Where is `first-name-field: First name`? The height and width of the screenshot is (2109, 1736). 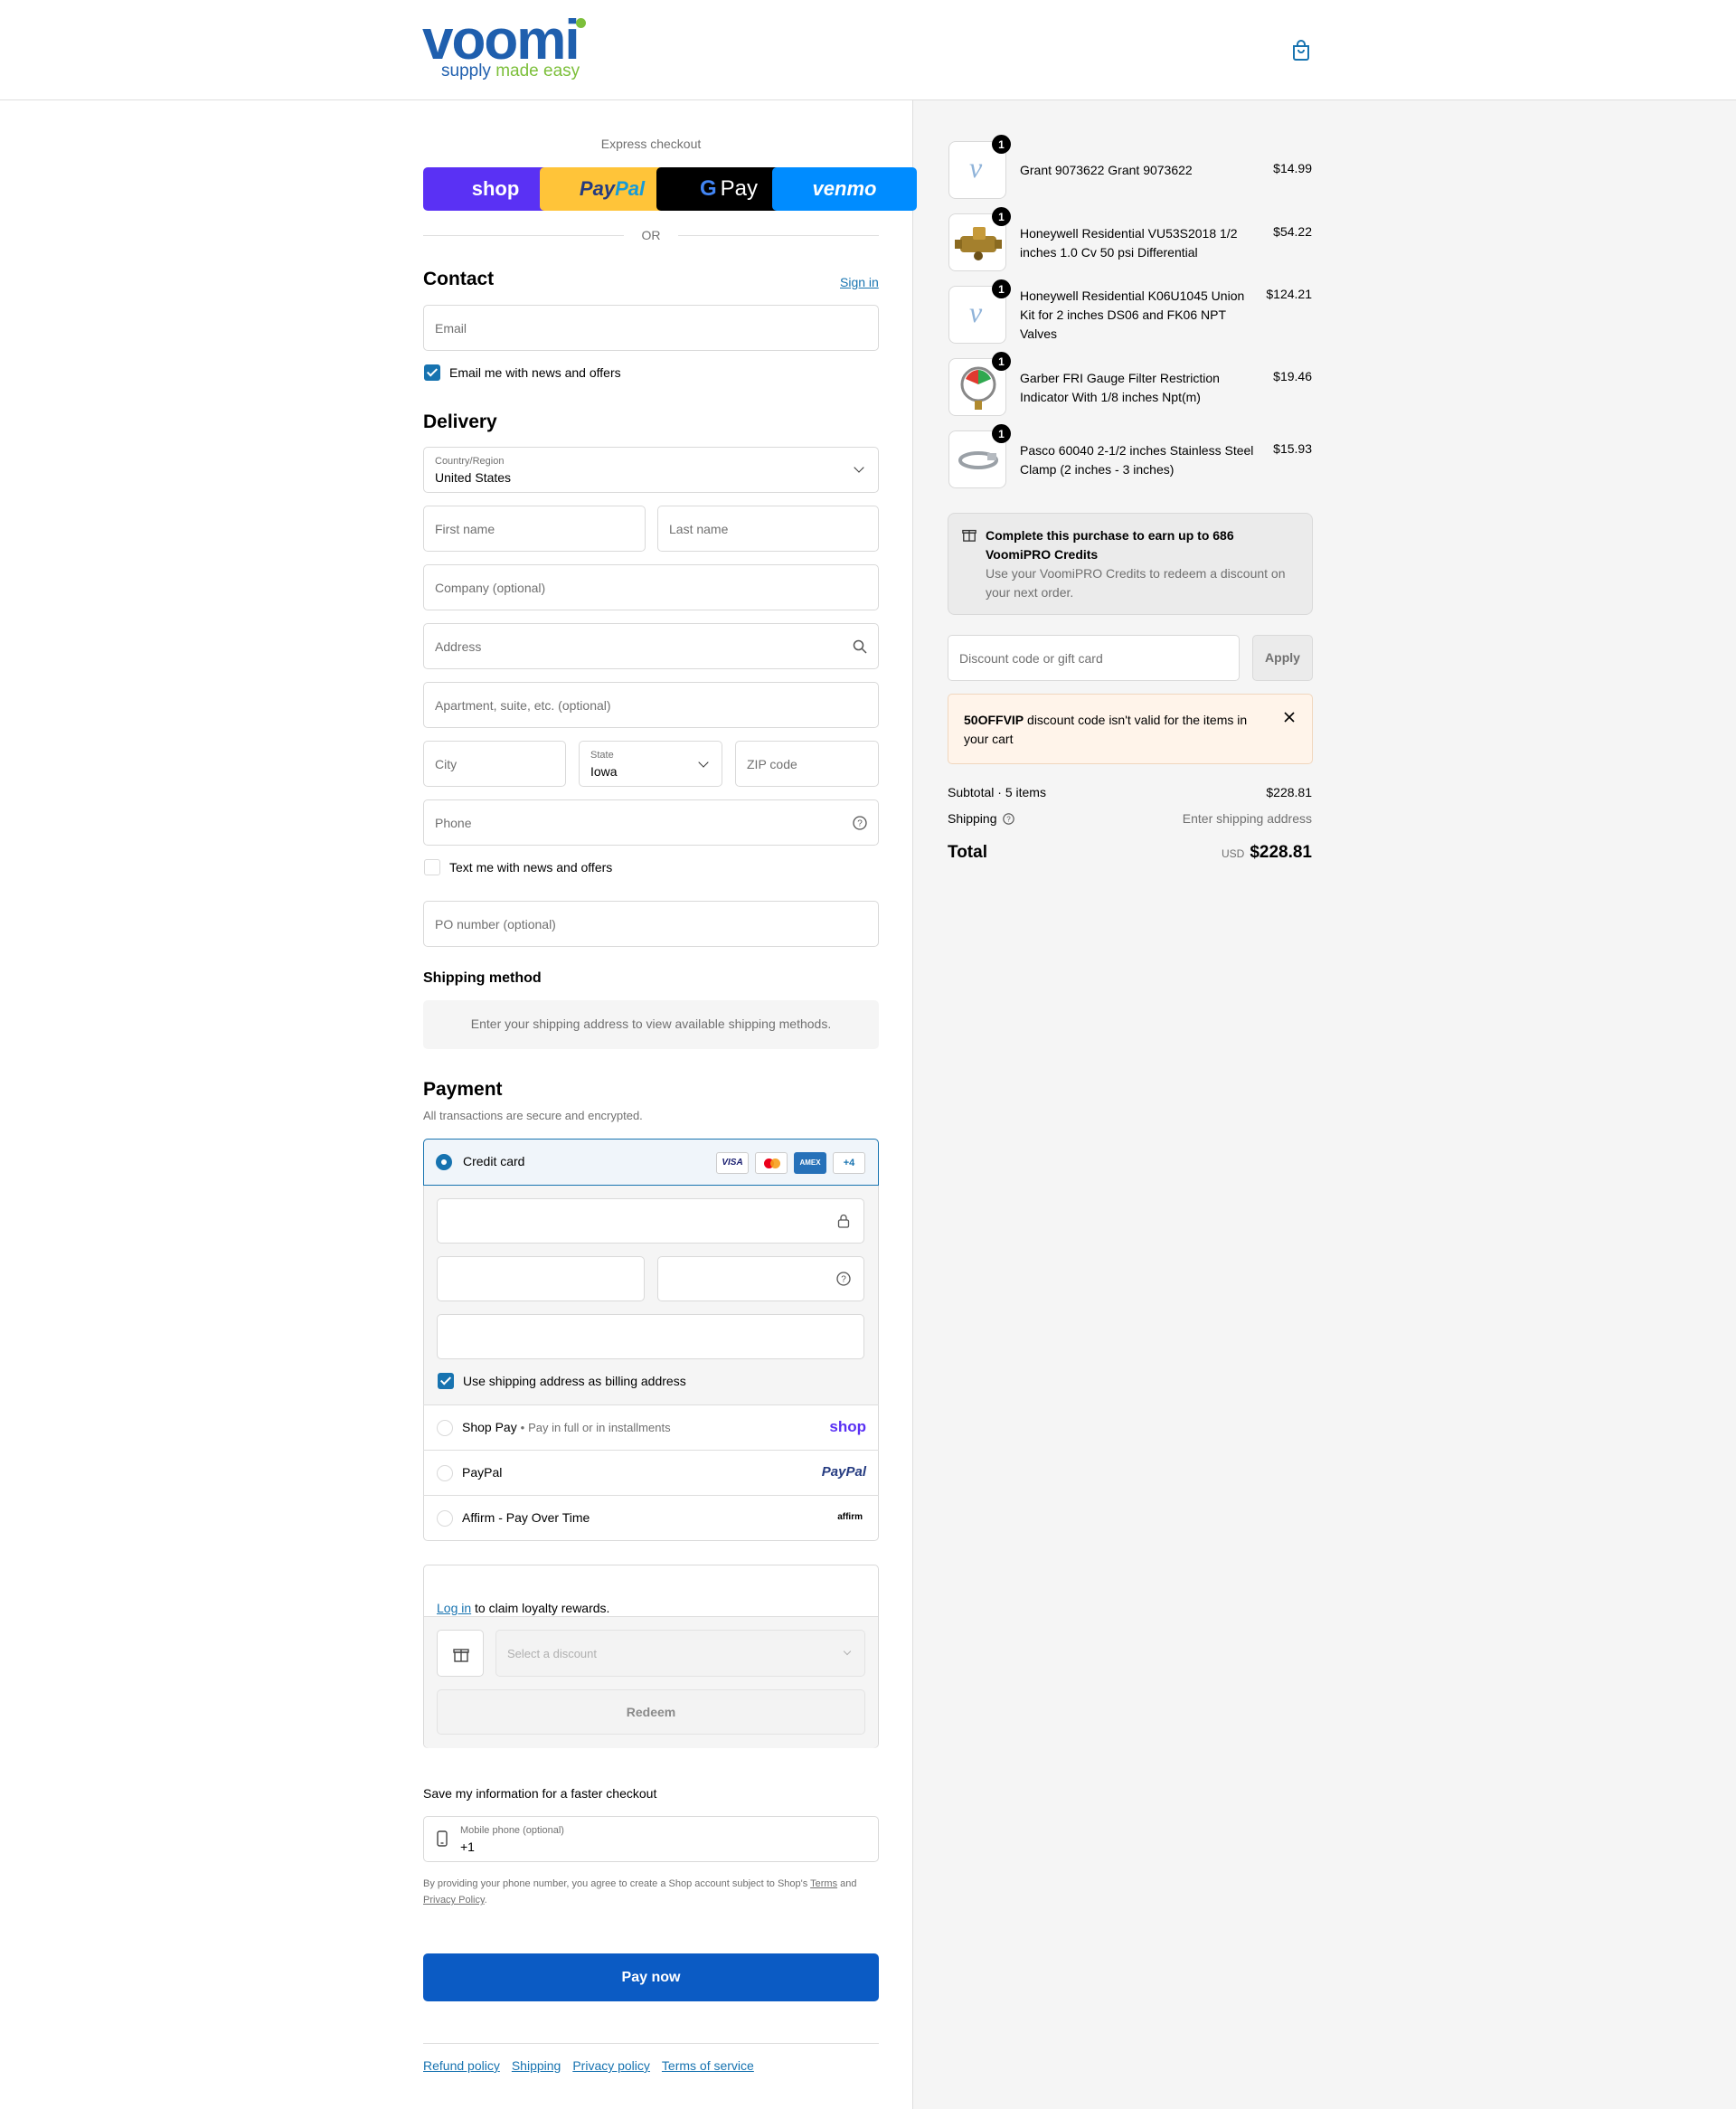 first-name-field: First name is located at coordinates (534, 529).